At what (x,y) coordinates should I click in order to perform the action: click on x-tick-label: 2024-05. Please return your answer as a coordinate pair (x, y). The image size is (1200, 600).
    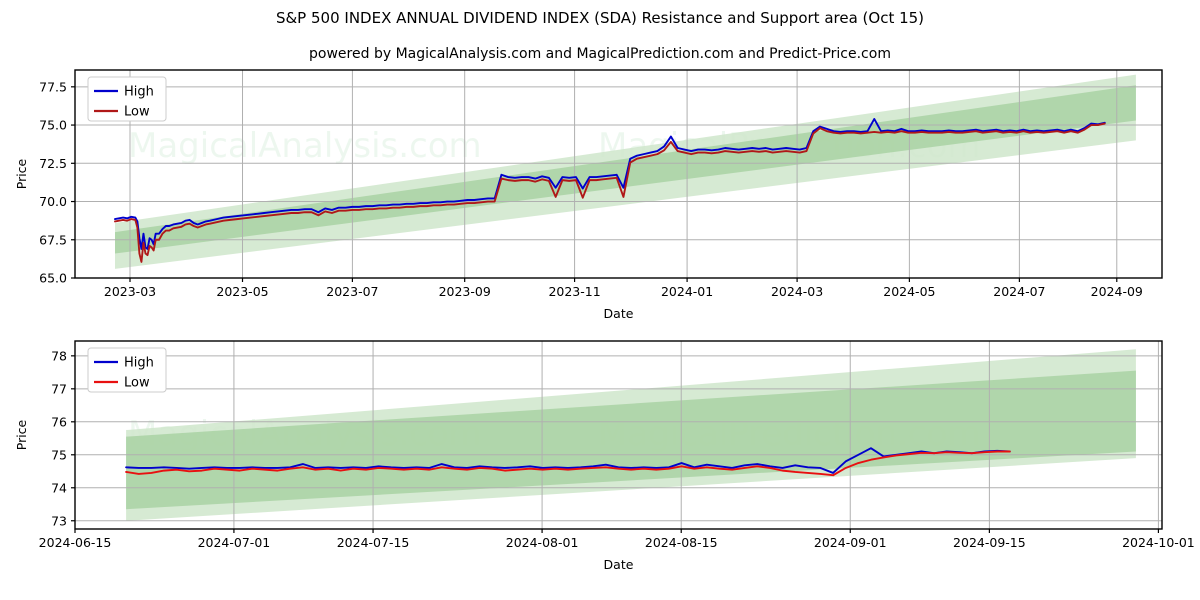
    Looking at the image, I should click on (909, 291).